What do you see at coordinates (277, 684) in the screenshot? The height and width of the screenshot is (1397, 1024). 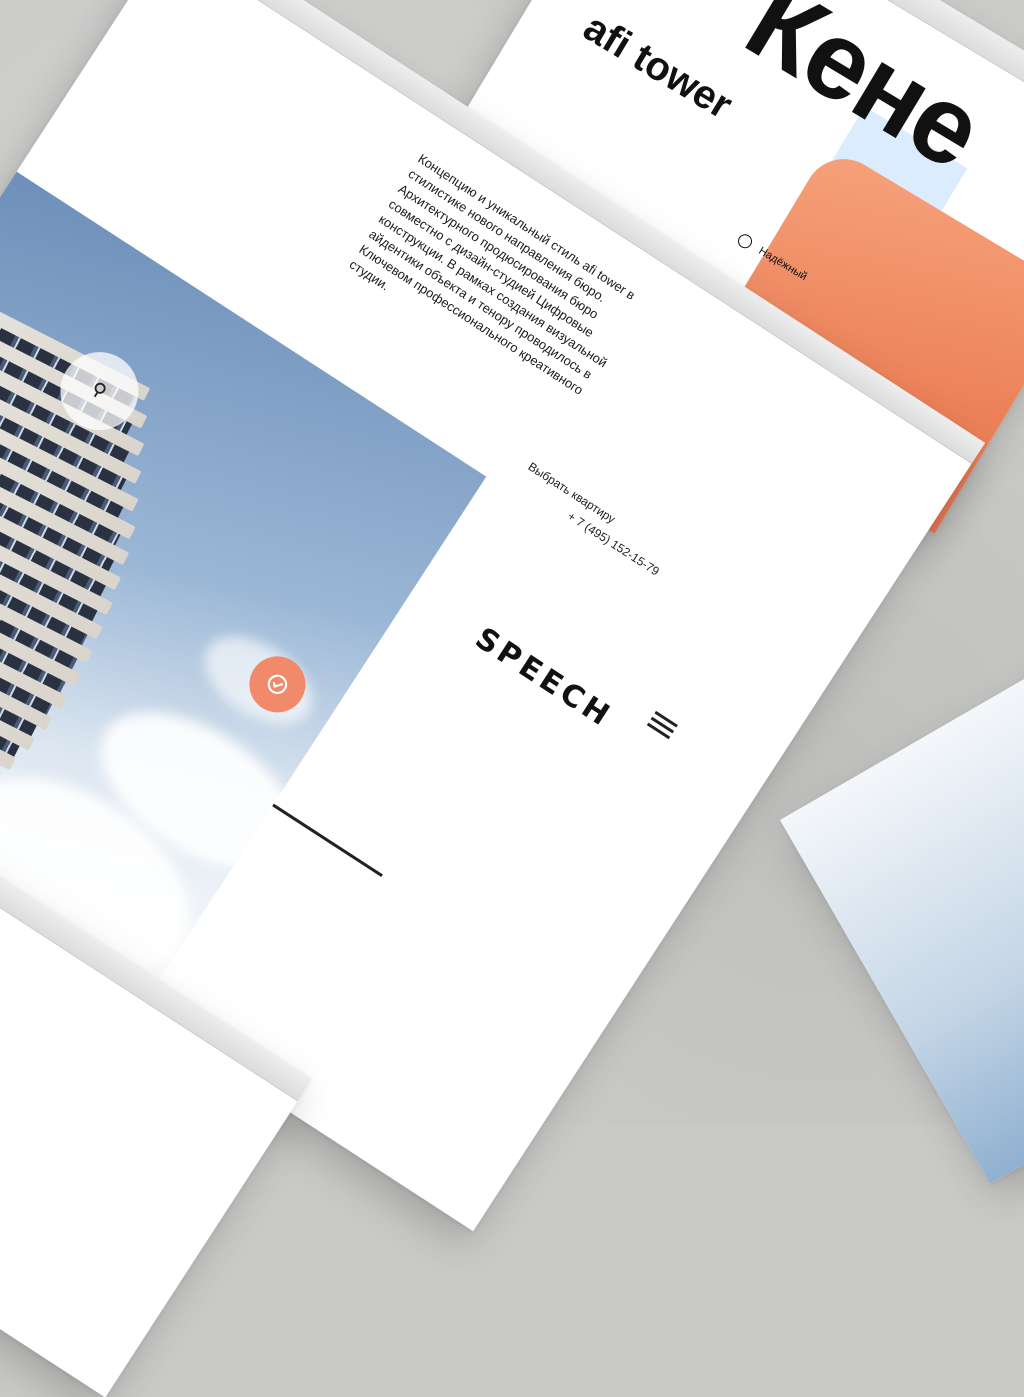 I see `chat-icon` at bounding box center [277, 684].